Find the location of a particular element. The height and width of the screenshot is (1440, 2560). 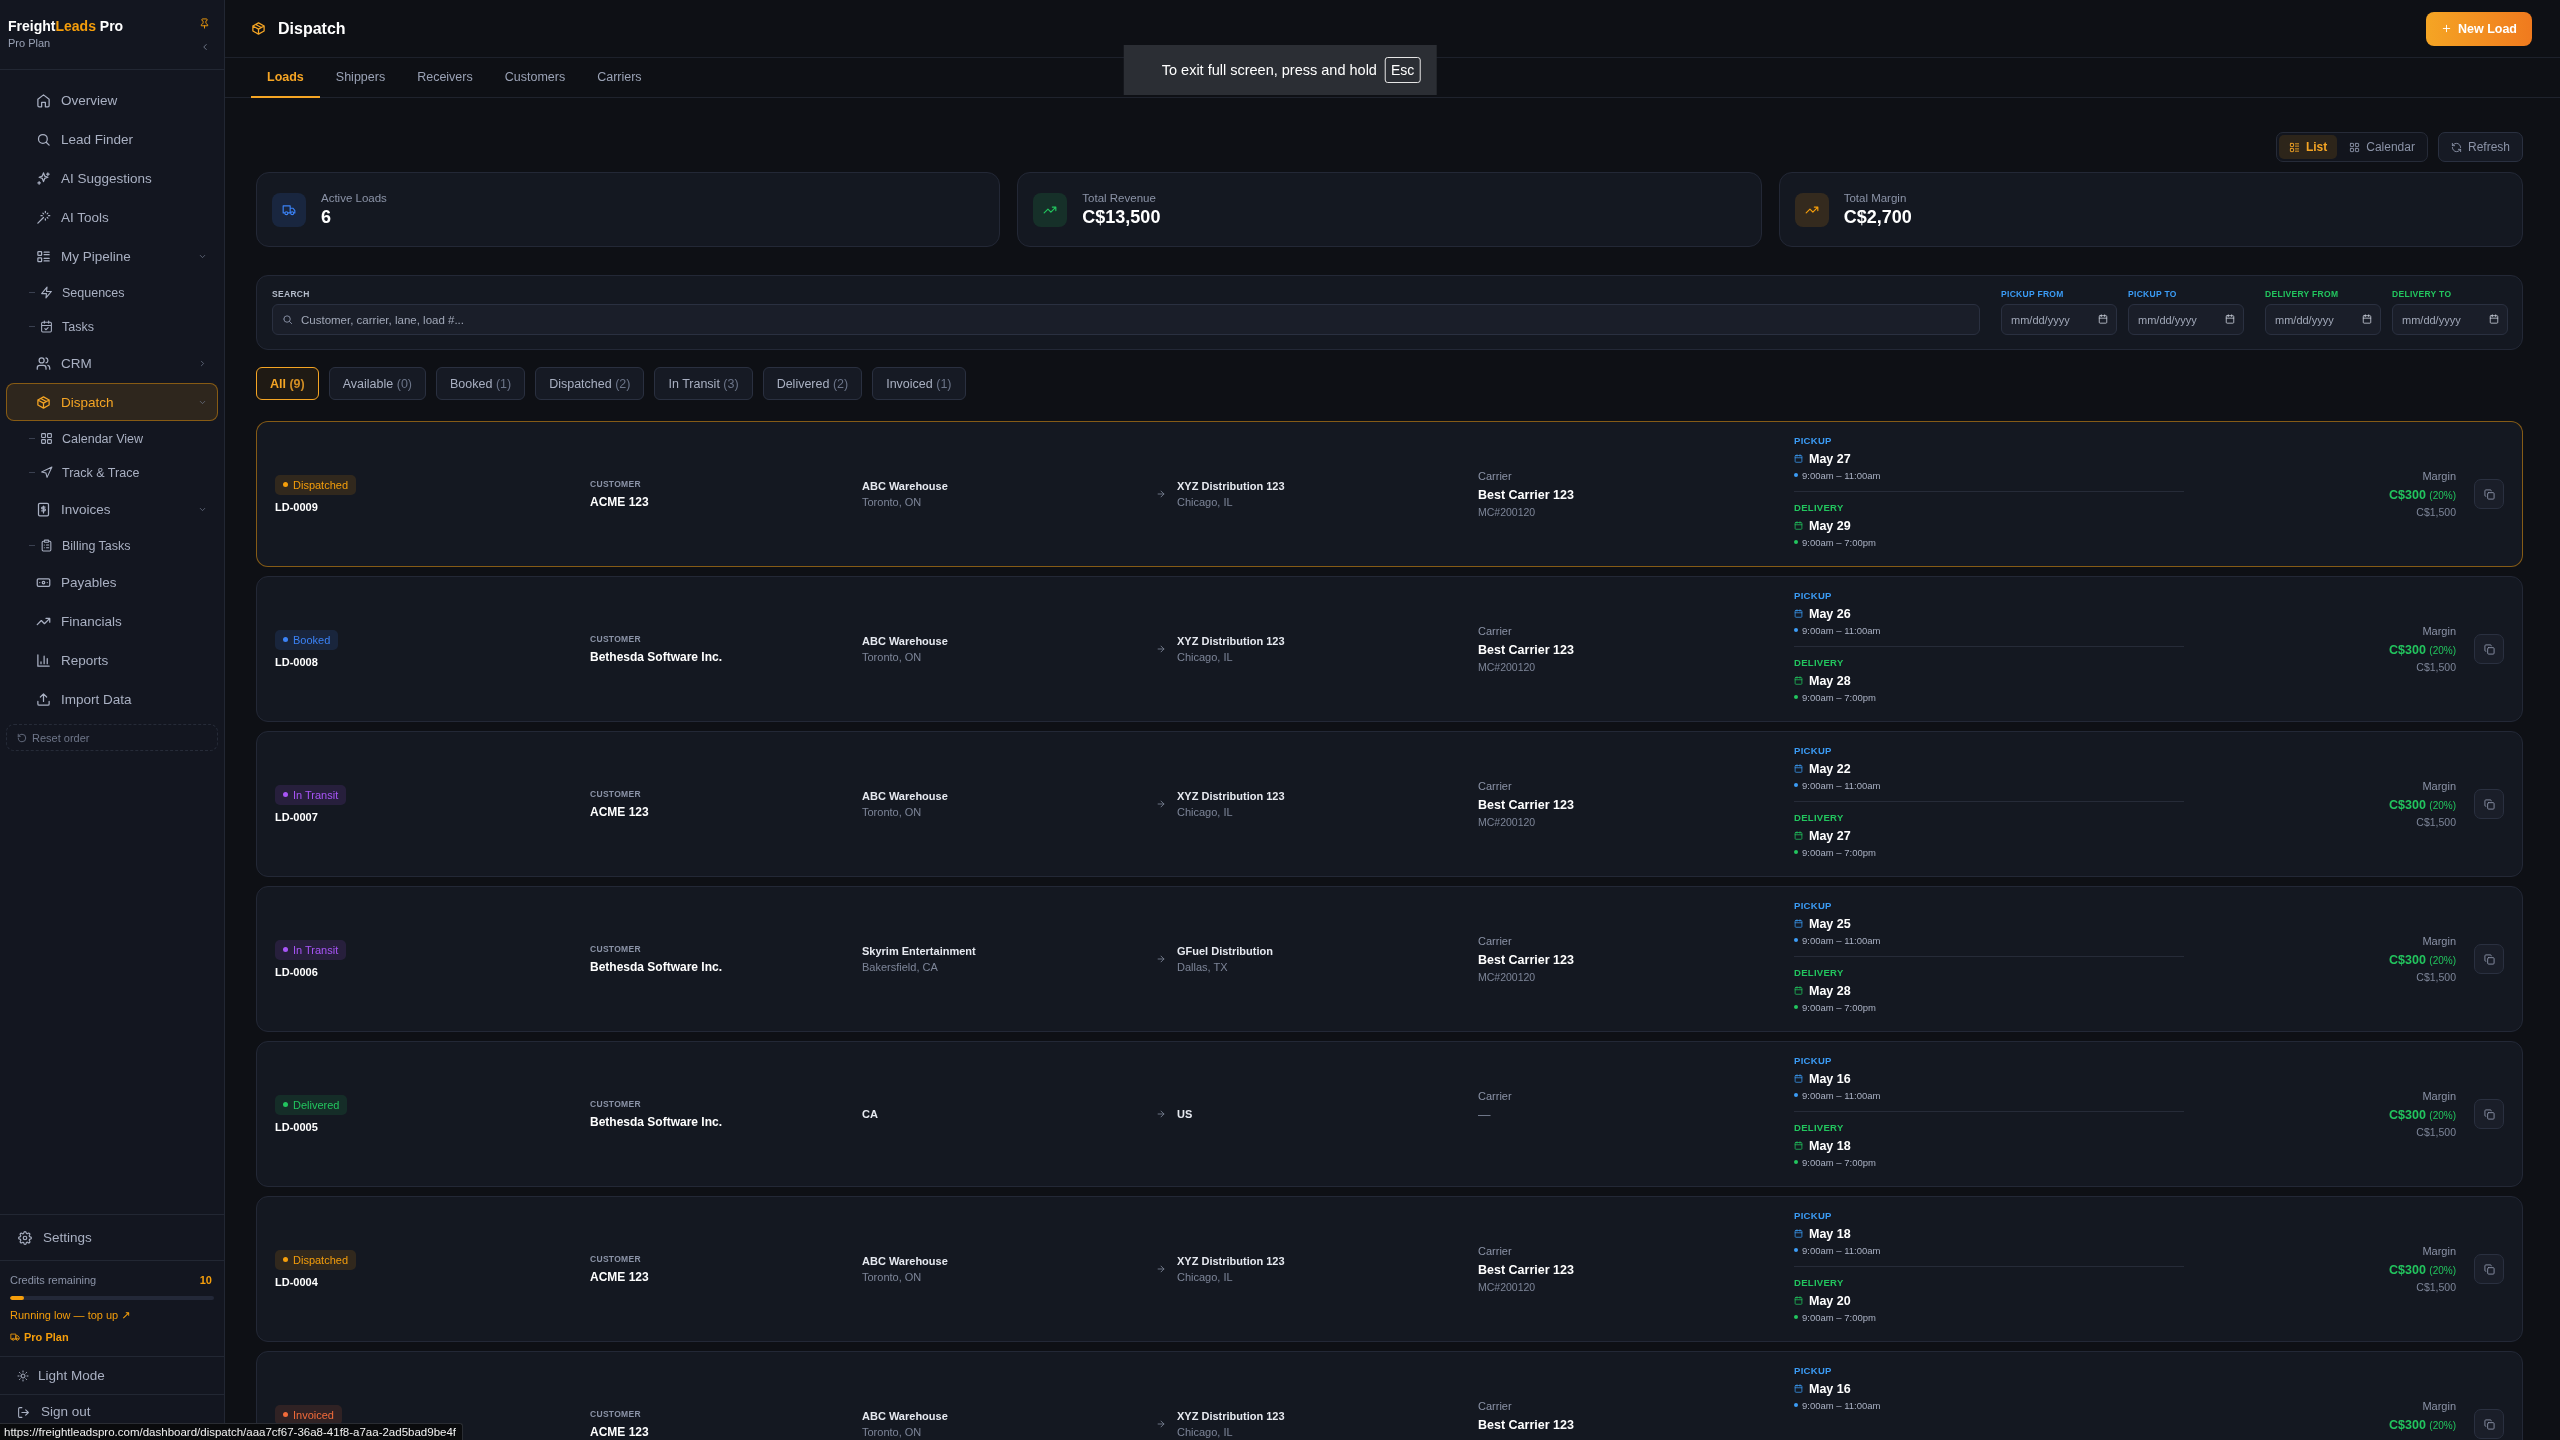

nav-item: Reports is located at coordinates (112, 660).